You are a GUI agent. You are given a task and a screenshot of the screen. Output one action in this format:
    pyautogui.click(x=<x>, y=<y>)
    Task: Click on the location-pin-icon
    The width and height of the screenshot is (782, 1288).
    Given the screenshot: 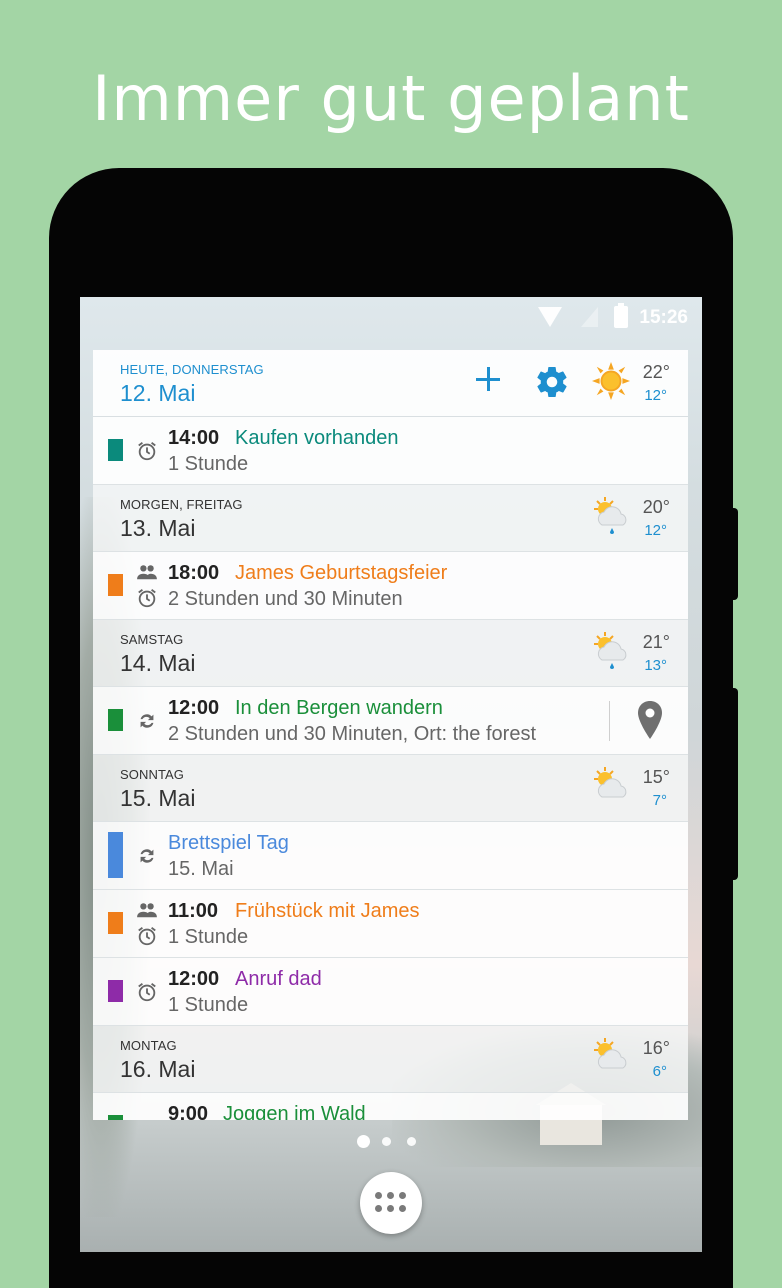 What is the action you would take?
    pyautogui.click(x=650, y=720)
    